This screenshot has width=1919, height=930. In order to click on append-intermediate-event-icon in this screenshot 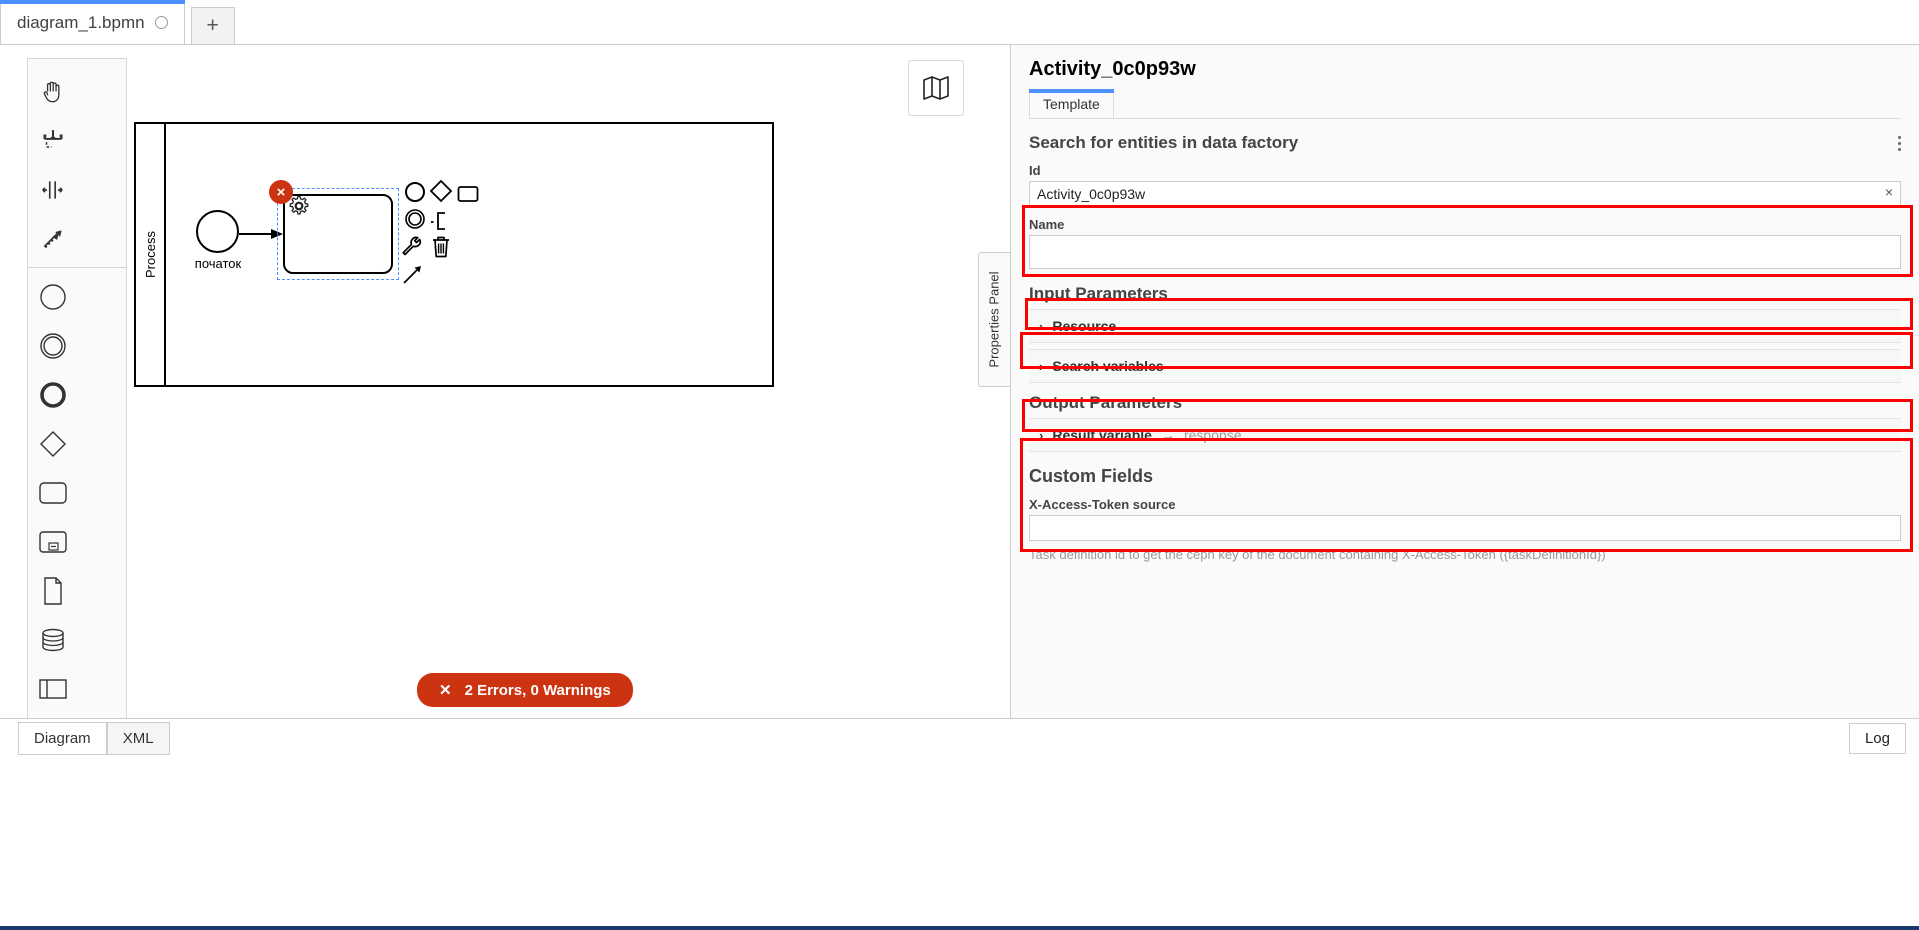, I will do `click(415, 219)`.